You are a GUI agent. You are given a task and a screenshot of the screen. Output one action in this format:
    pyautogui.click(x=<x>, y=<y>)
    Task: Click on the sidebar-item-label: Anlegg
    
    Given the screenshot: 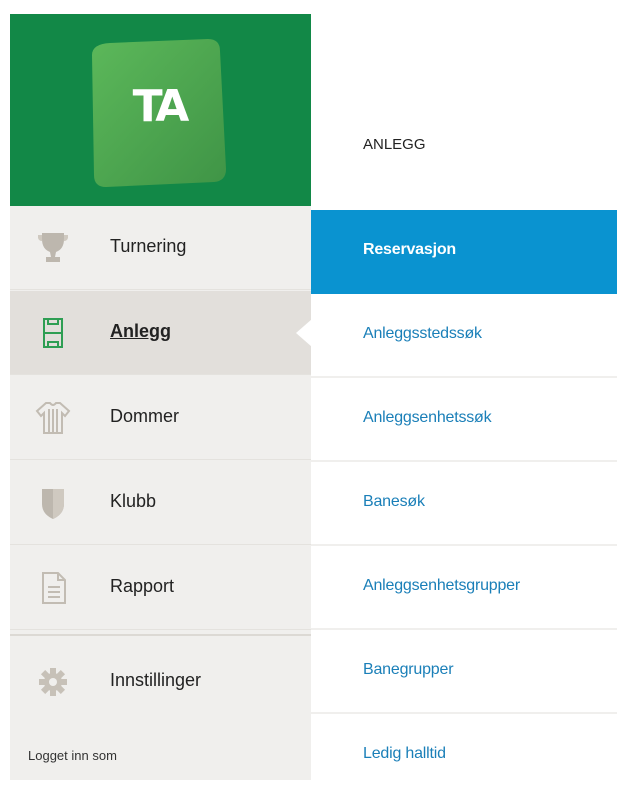 What is the action you would take?
    pyautogui.click(x=140, y=331)
    